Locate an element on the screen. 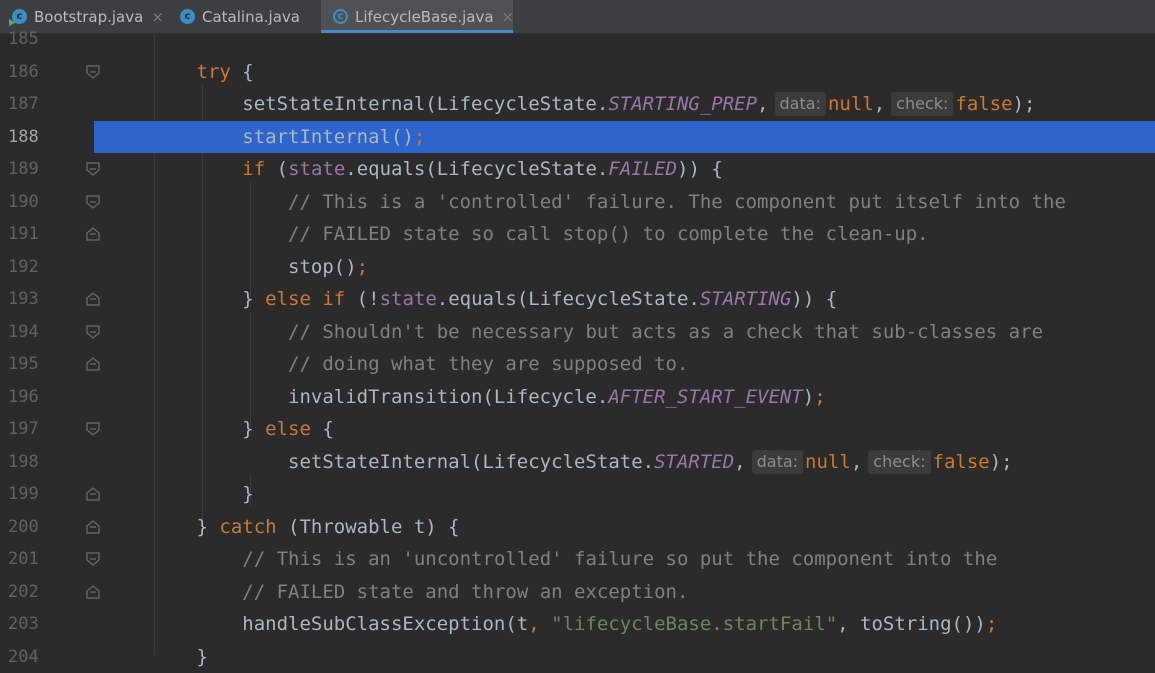 This screenshot has width=1155, height=673. code-token: stop() is located at coordinates (231, 266).